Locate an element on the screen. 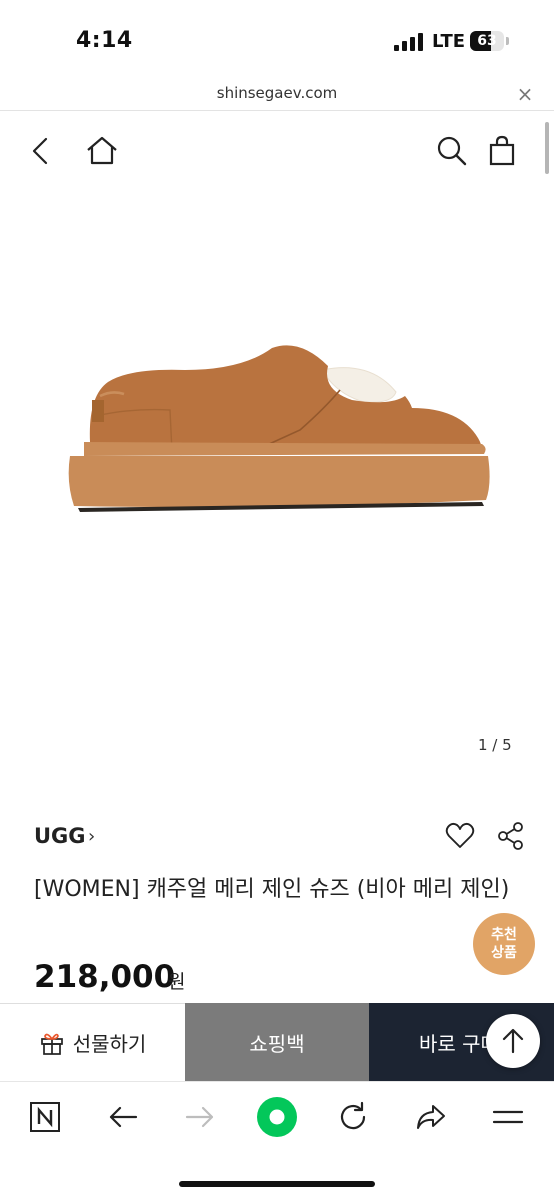  back-icon is located at coordinates (40, 151).